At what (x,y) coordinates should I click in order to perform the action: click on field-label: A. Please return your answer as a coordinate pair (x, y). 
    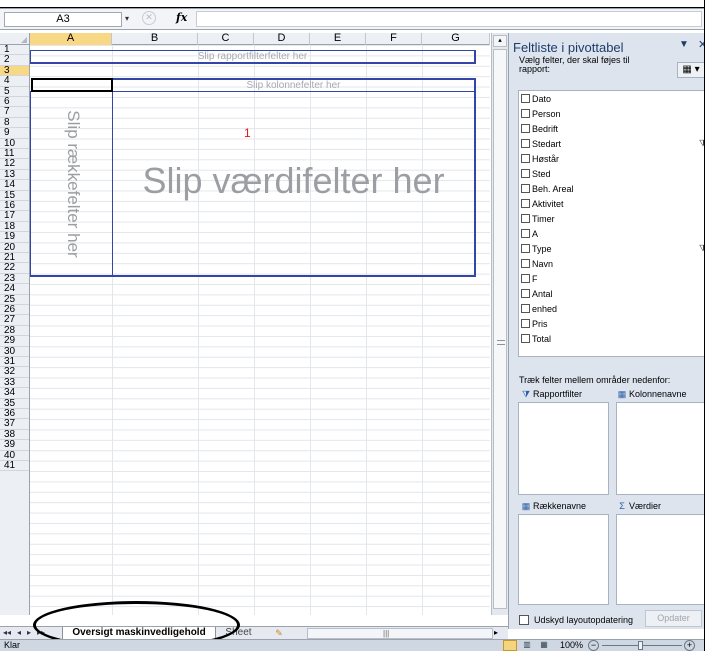
    Looking at the image, I should click on (535, 234).